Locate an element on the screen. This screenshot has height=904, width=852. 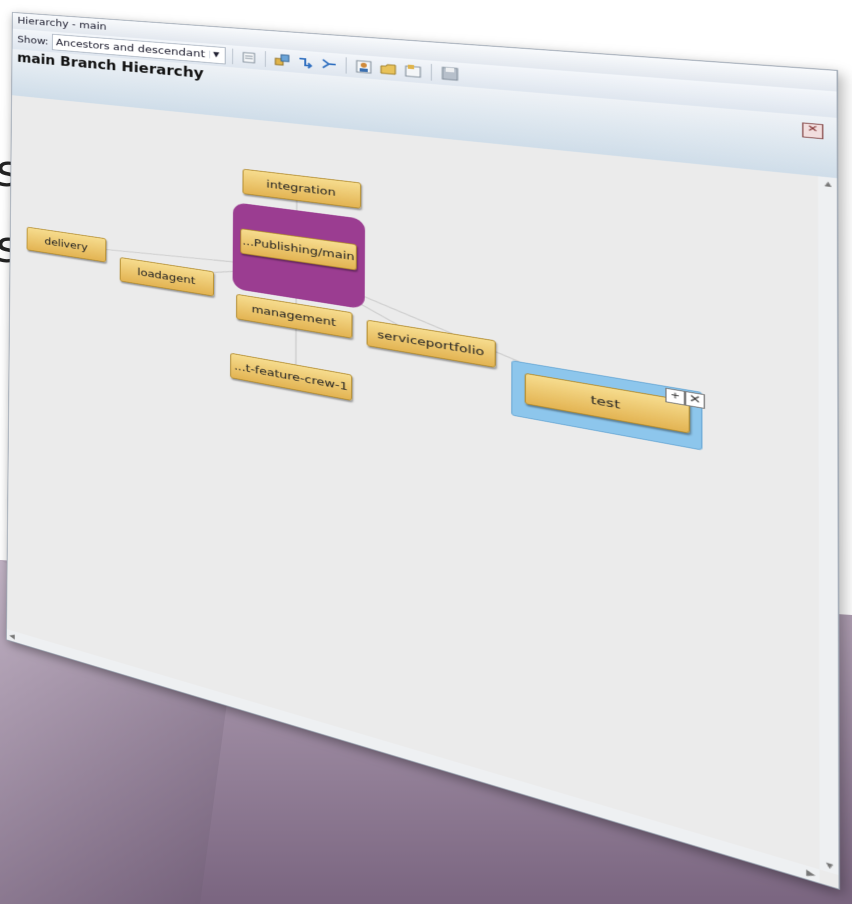
vertical-scrollbar: ▲ ▼ is located at coordinates (828, 525).